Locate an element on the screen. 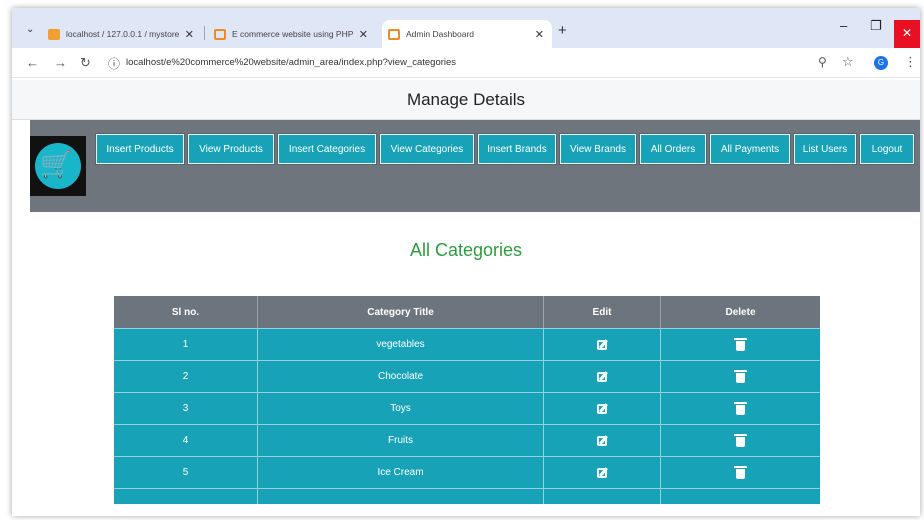 The width and height of the screenshot is (924, 520). header-delete: Delete is located at coordinates (740, 312).